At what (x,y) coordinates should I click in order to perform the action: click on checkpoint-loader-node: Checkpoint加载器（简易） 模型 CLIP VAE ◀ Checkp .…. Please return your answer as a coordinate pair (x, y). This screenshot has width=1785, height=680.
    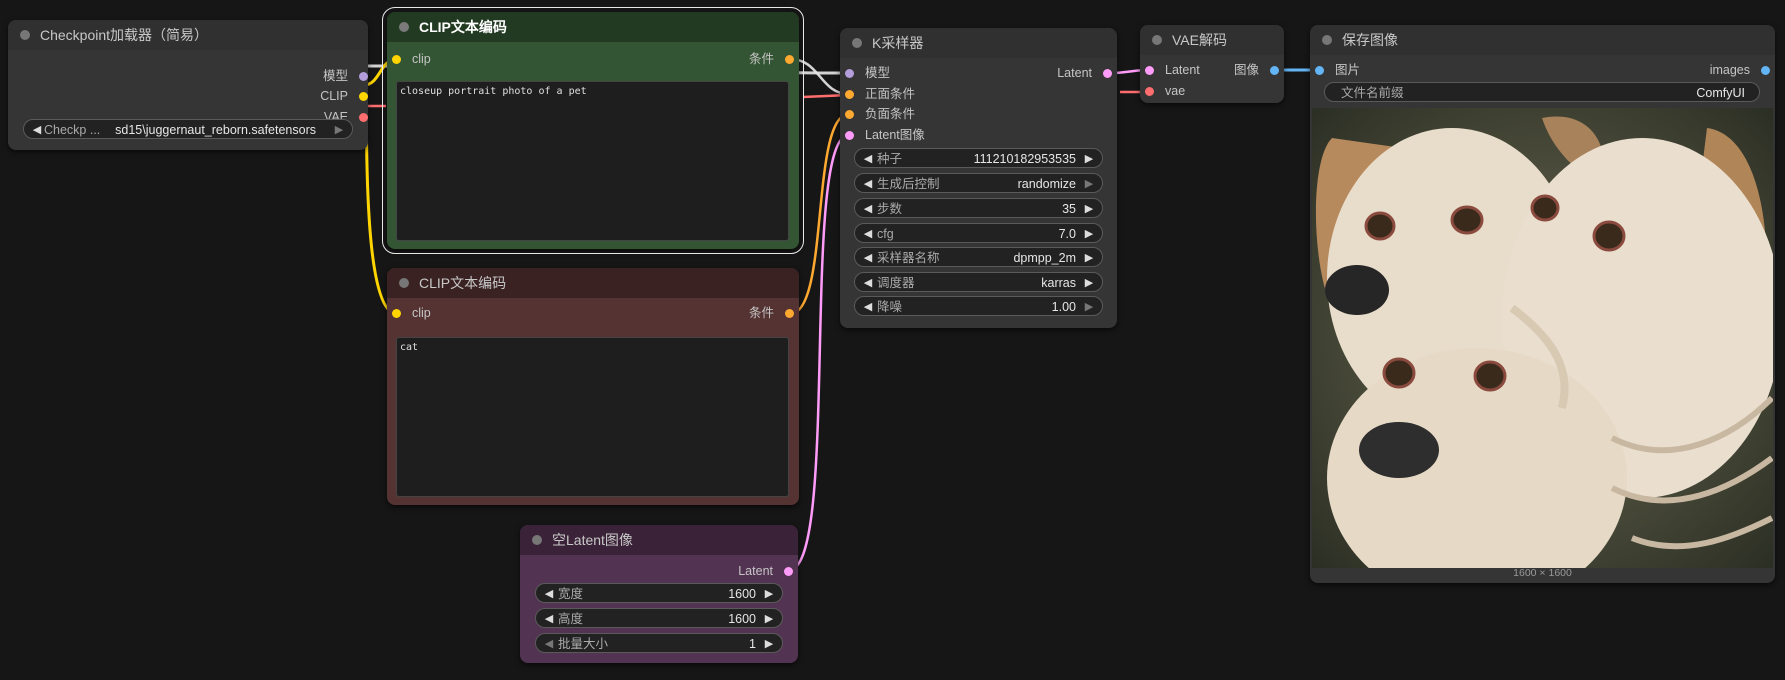
    Looking at the image, I should click on (188, 85).